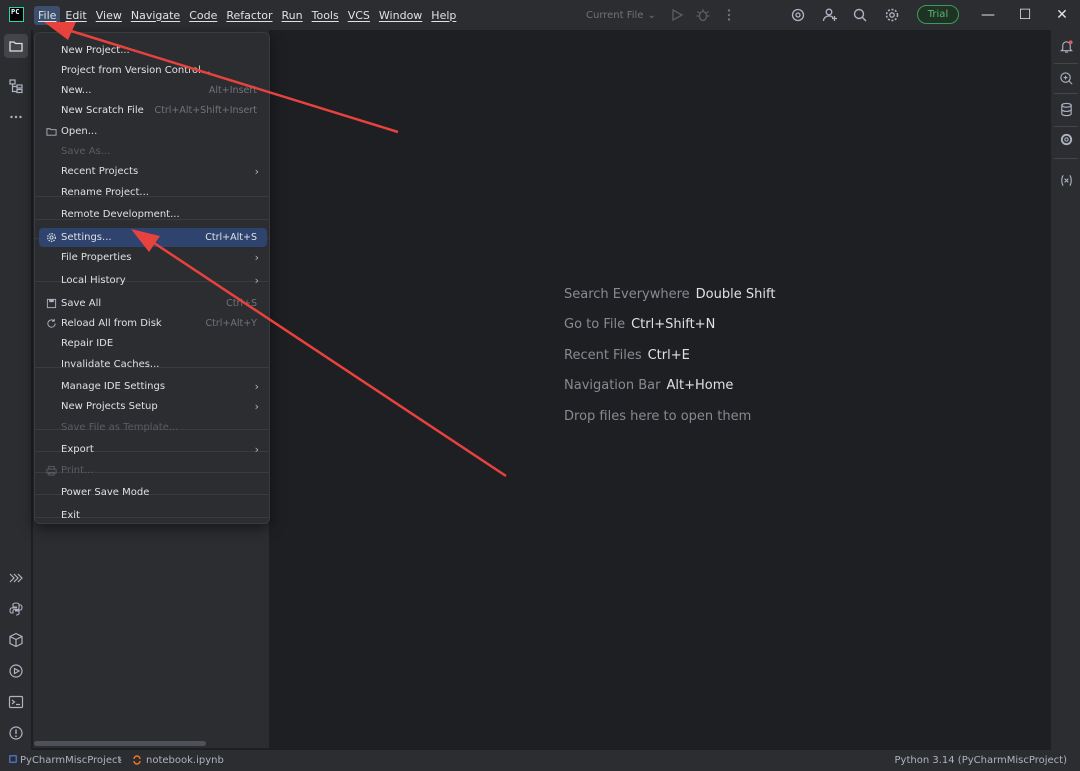 This screenshot has width=1080, height=771. Describe the element at coordinates (120, 743) in the screenshot. I see `horizontal-scrollbar` at that location.